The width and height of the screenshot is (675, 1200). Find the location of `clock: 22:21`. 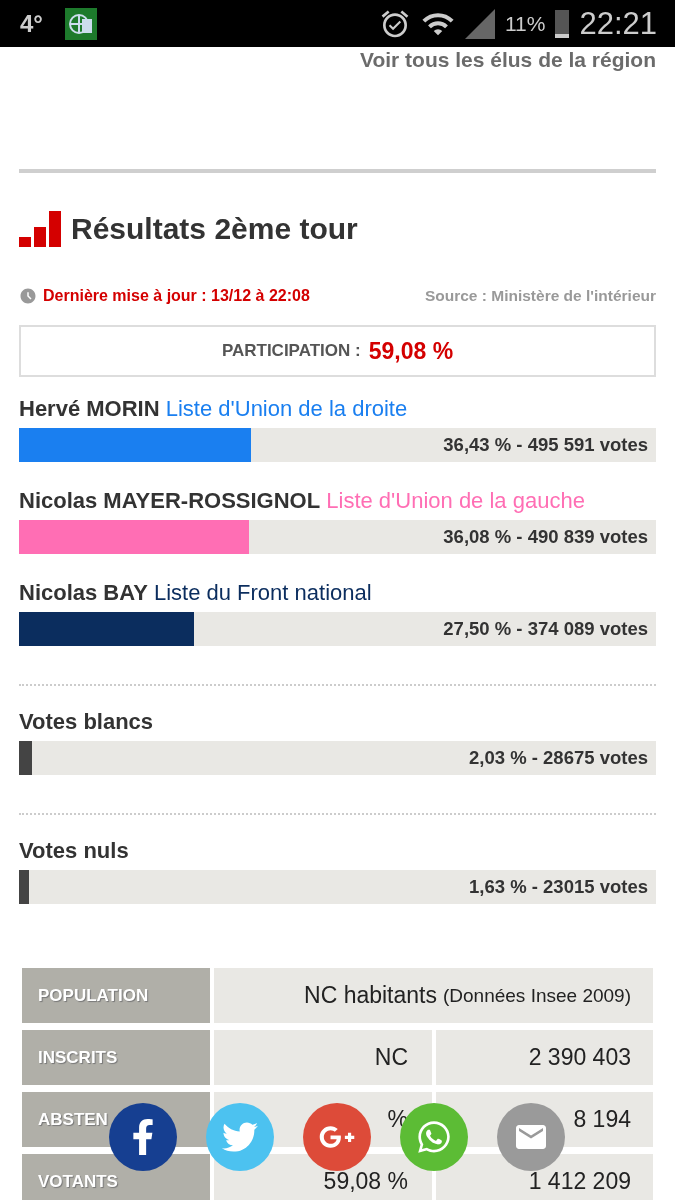

clock: 22:21 is located at coordinates (618, 23).